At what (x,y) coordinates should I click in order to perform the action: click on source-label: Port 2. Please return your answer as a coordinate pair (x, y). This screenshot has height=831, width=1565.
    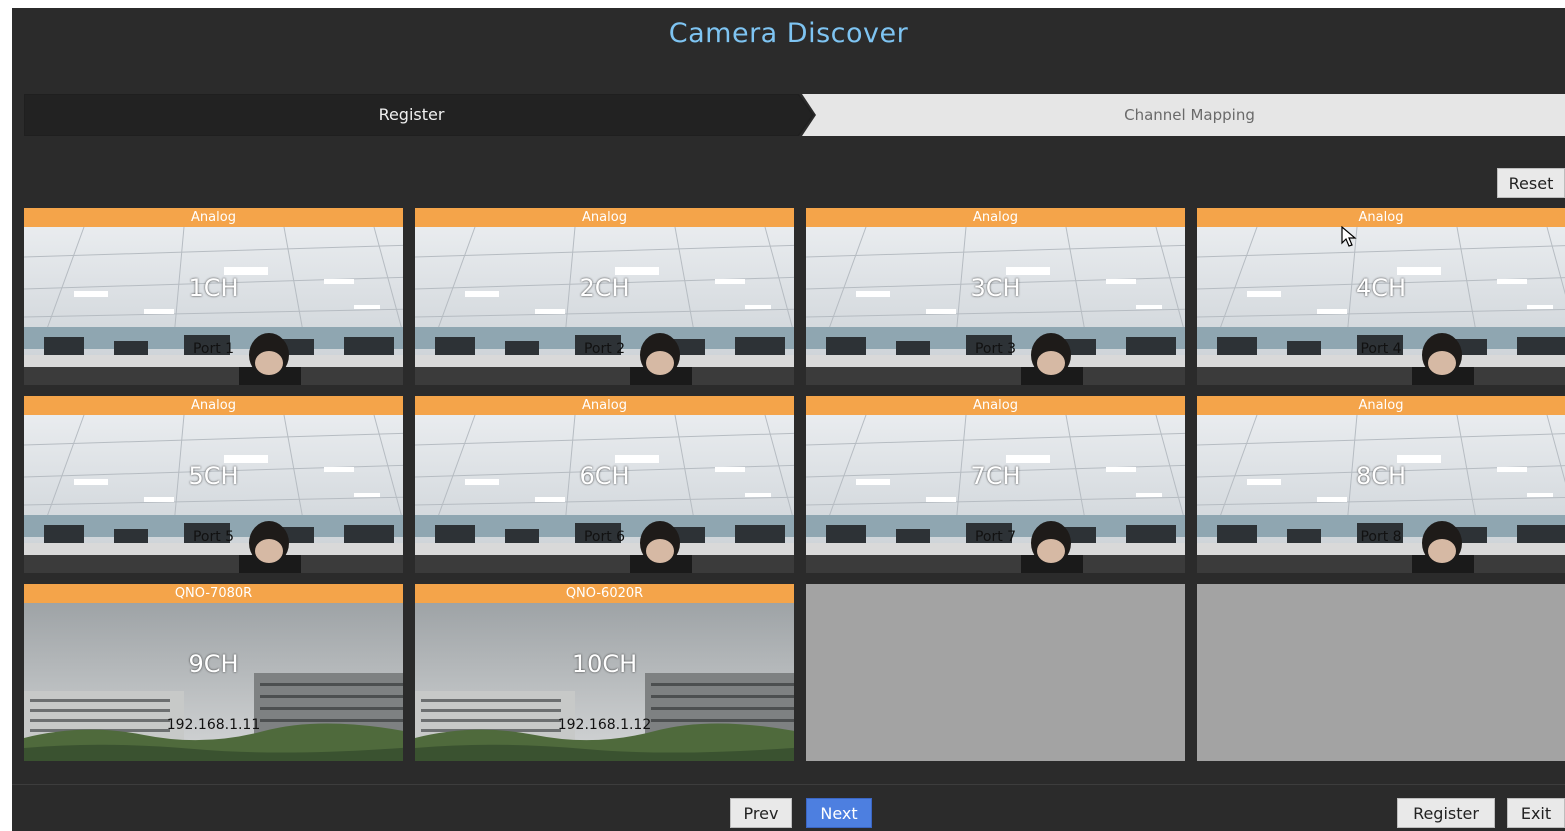
    Looking at the image, I should click on (604, 349).